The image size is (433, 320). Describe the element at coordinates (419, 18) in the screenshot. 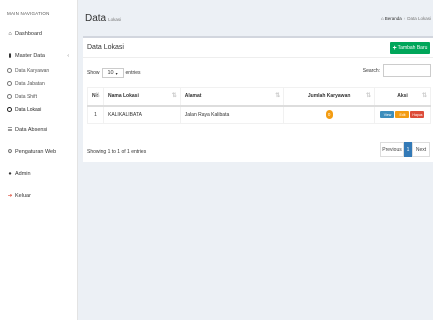

I see `breadcrumb-current: Data Lokasi` at that location.